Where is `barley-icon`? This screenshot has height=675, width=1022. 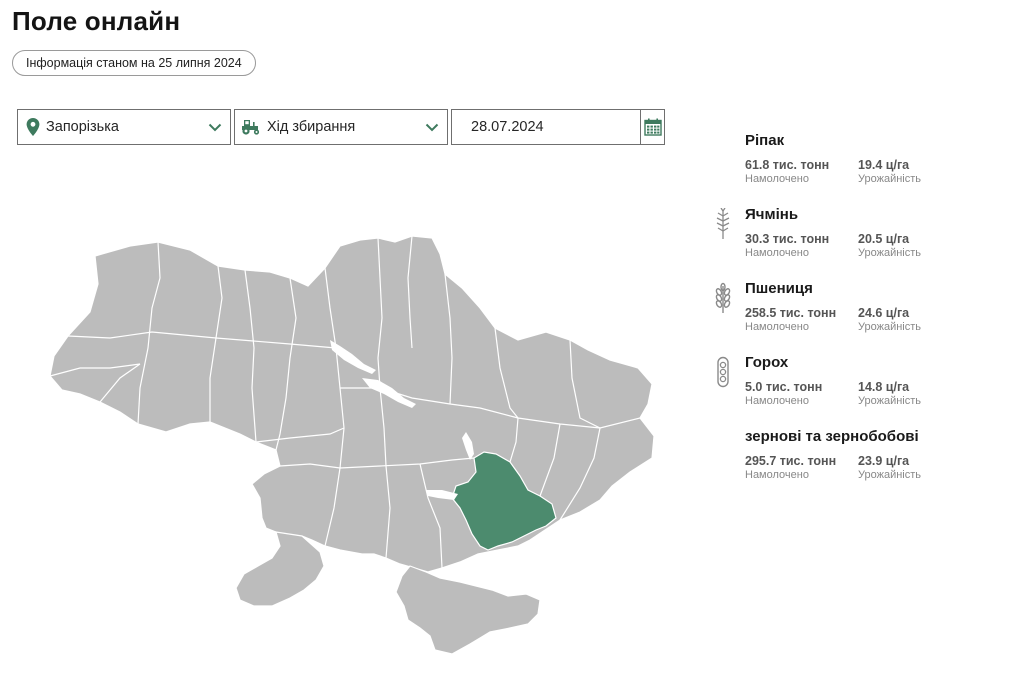
barley-icon is located at coordinates (723, 223).